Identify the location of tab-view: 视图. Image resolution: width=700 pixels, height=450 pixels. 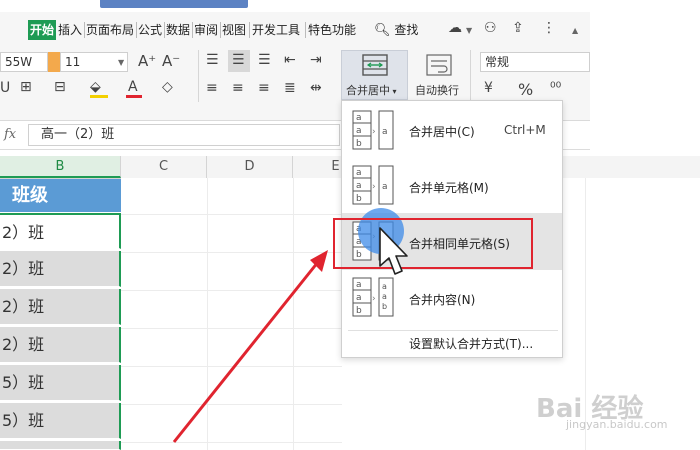
(234, 30).